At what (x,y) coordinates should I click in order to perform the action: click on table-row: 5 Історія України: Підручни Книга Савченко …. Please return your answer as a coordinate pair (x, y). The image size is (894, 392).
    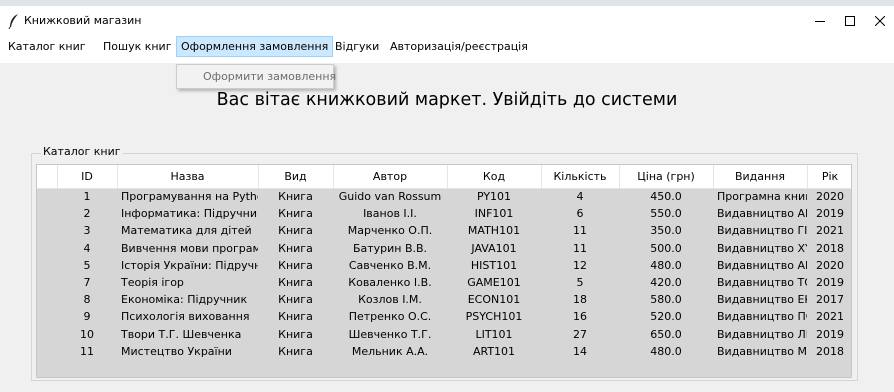
    Looking at the image, I should click on (444, 265).